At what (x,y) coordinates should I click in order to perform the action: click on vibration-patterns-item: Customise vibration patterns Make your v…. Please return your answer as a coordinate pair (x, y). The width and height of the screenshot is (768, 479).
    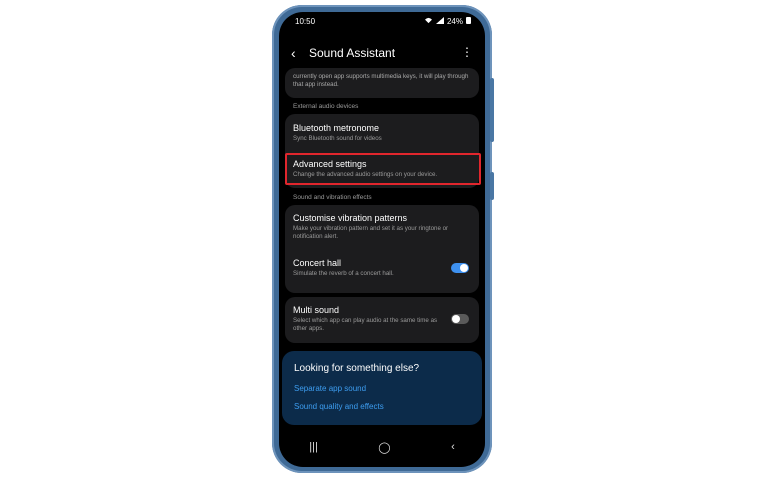
    Looking at the image, I should click on (383, 227).